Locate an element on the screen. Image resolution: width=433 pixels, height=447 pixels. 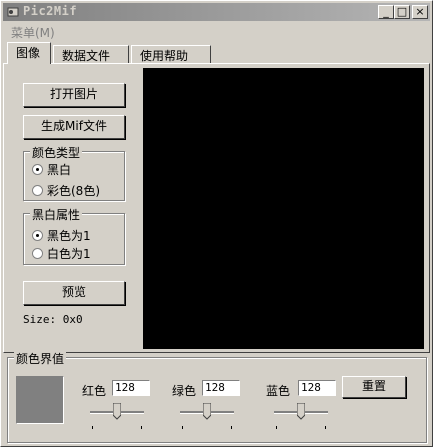
blue-slider is located at coordinates (301, 415).